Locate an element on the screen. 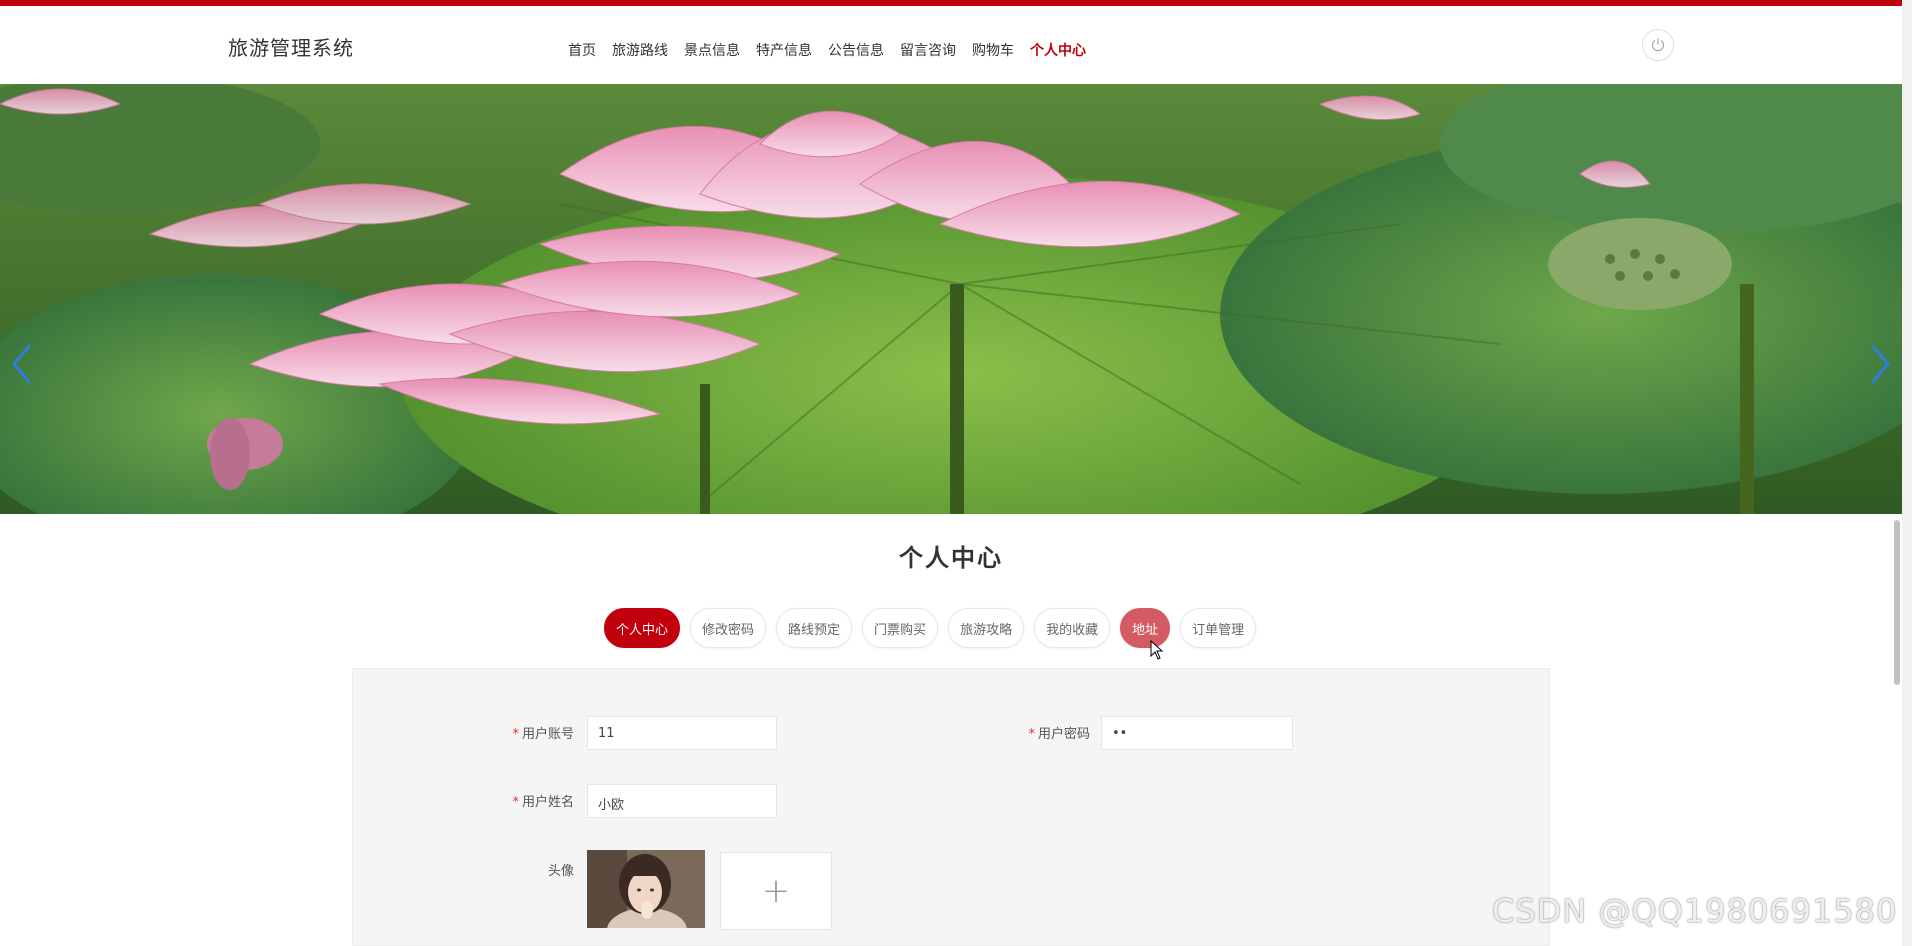  power-icon is located at coordinates (1658, 45).